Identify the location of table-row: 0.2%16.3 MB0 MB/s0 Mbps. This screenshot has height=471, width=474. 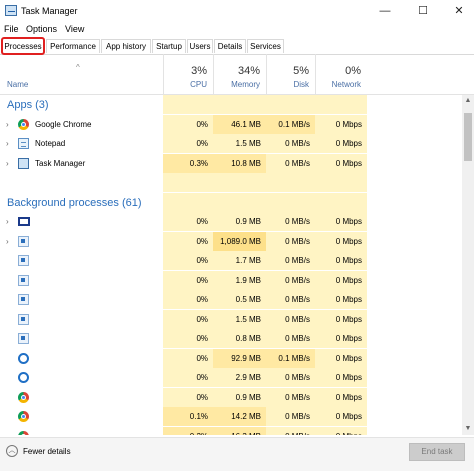
(231, 430).